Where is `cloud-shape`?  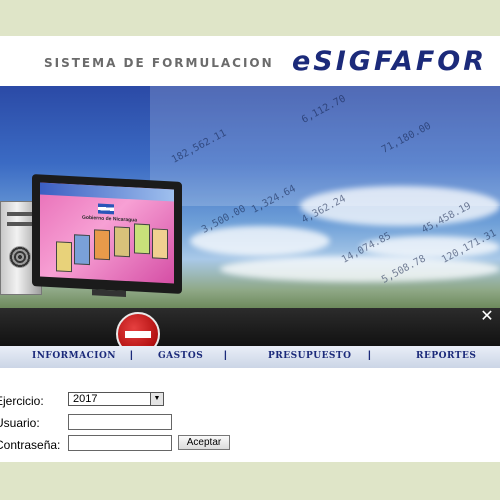
cloud-shape is located at coordinates (360, 269).